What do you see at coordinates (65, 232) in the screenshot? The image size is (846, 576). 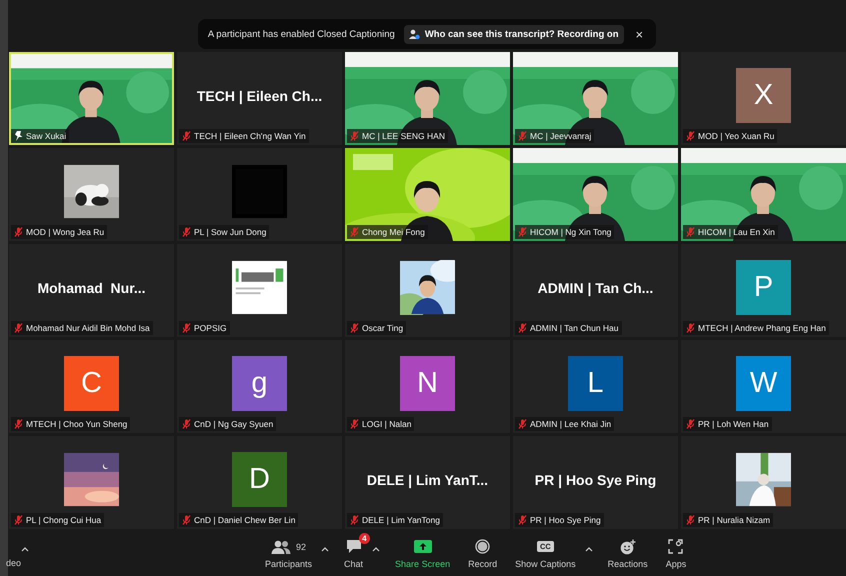 I see `participant-name: MOD | Wong Jea Ru` at bounding box center [65, 232].